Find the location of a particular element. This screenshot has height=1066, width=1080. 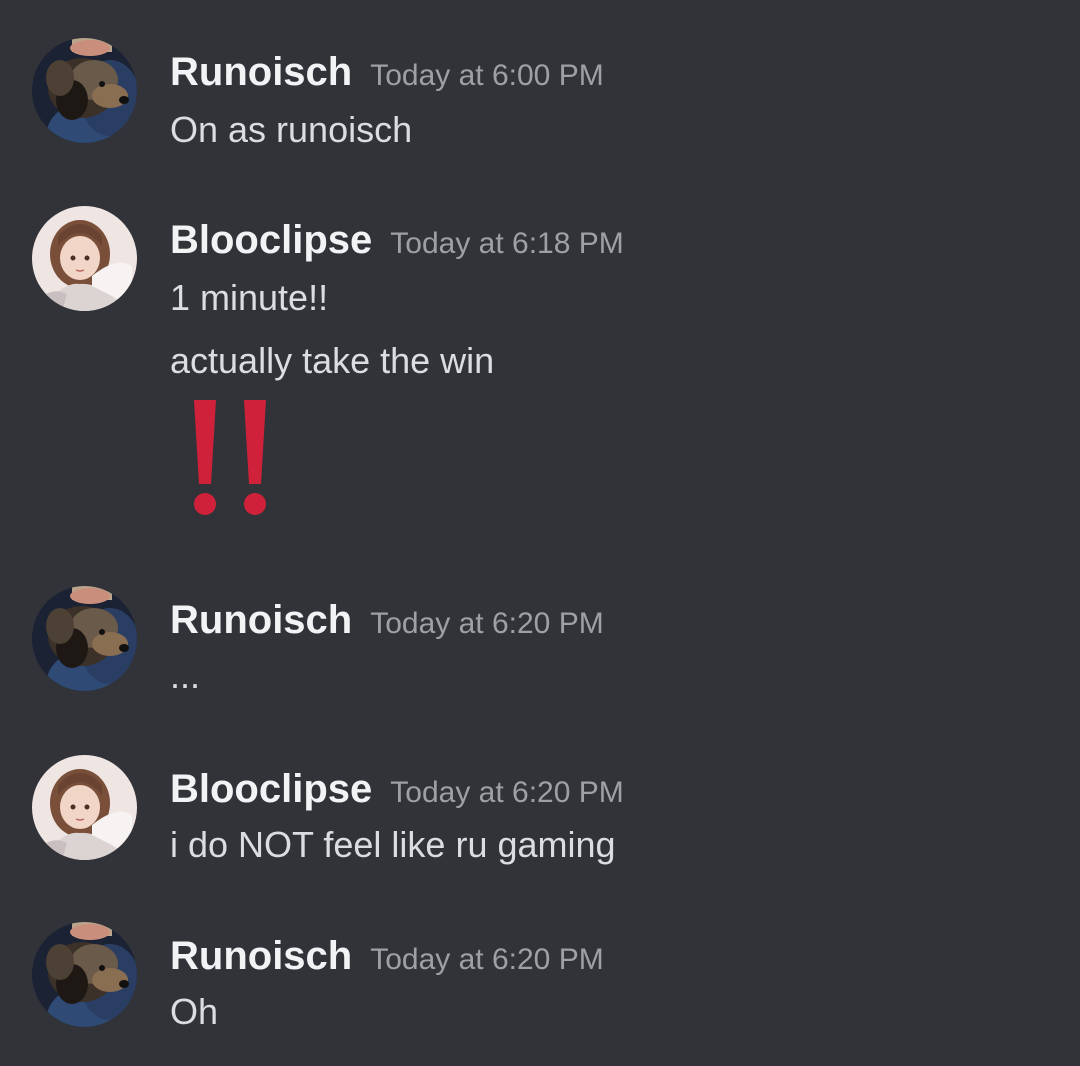

message-header: Blooclipse Today at 6:18 PM is located at coordinates (397, 240).